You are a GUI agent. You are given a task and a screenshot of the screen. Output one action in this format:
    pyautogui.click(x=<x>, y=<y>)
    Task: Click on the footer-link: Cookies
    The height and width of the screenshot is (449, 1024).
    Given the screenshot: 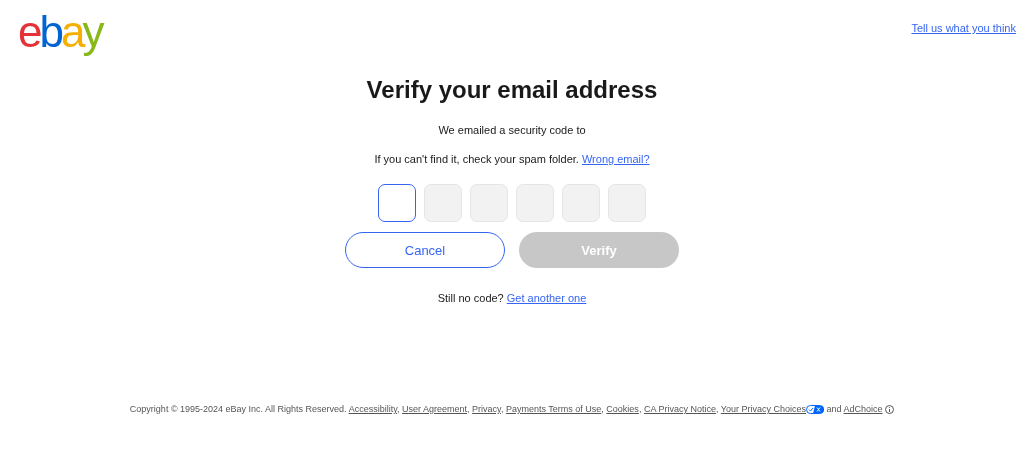 What is the action you would take?
    pyautogui.click(x=622, y=409)
    